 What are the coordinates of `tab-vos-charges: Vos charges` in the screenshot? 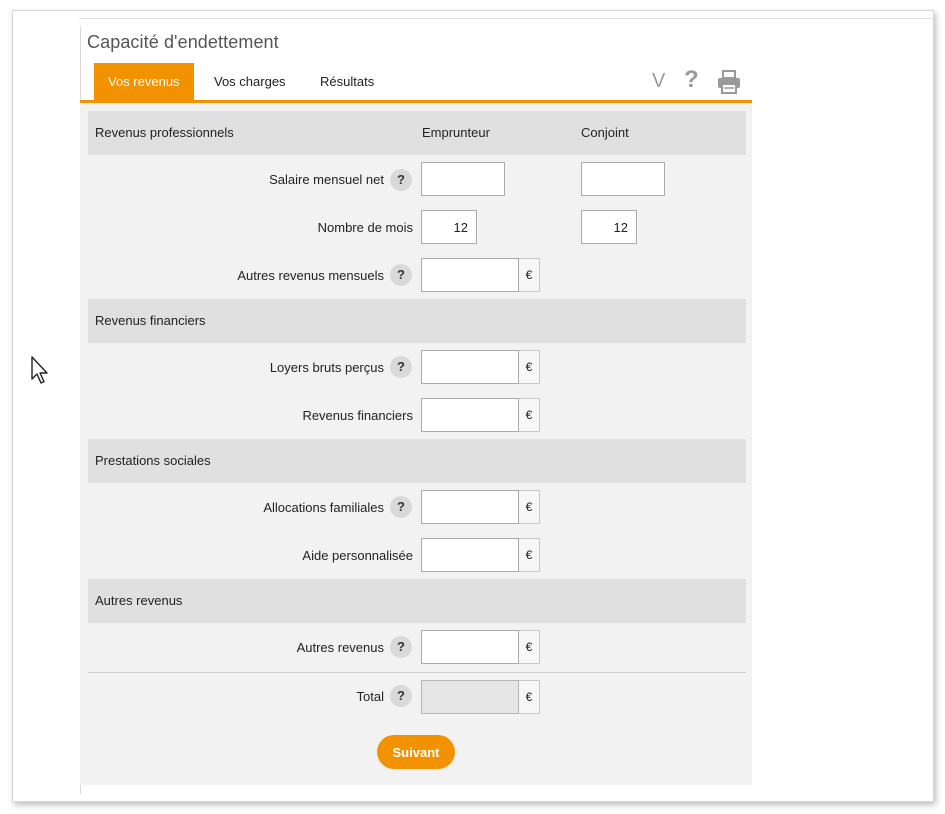 It's located at (250, 81).